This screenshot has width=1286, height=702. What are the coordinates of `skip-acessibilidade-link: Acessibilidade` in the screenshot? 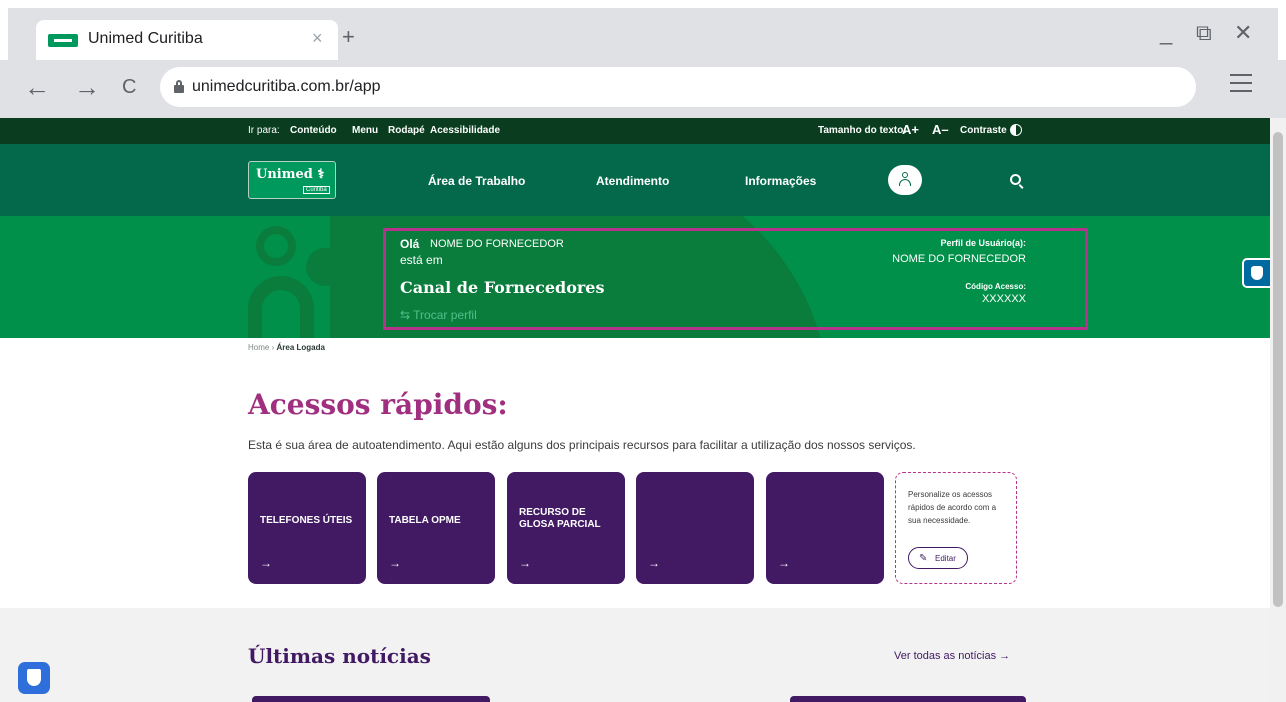 It's located at (465, 130).